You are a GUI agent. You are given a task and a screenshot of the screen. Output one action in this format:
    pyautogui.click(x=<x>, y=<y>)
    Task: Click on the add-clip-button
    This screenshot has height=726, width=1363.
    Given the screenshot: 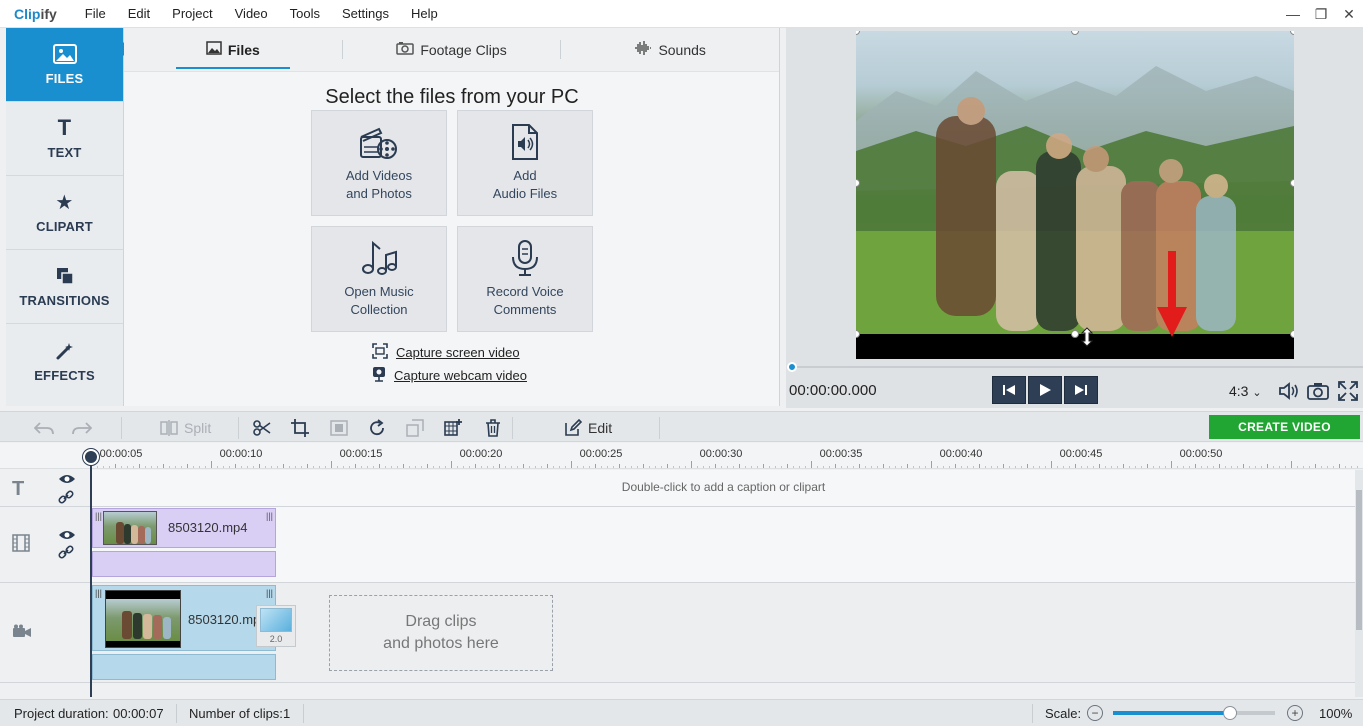 What is the action you would take?
    pyautogui.click(x=453, y=428)
    